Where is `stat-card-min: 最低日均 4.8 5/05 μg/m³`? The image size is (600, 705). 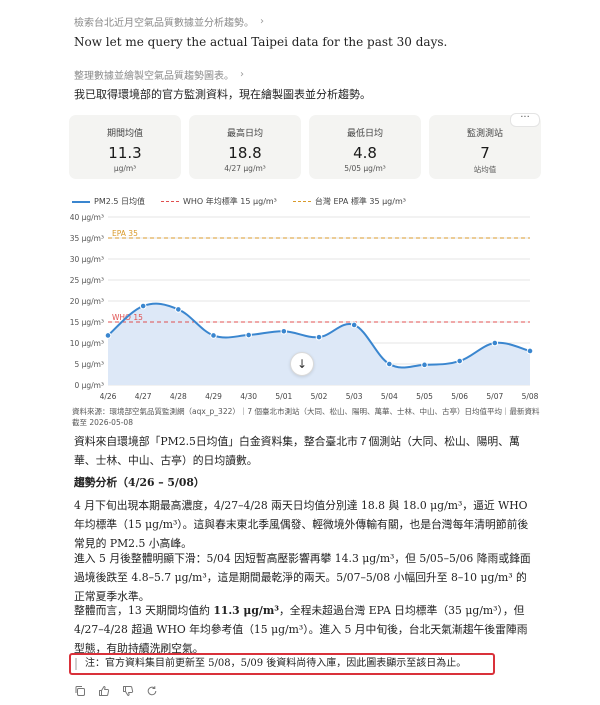
stat-card-min: 最低日均 4.8 5/05 μg/m³ is located at coordinates (365, 147).